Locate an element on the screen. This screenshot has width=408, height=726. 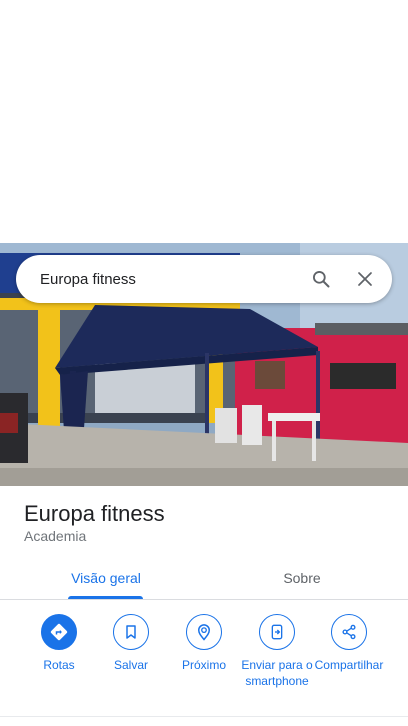
nearby-icon is located at coordinates (204, 632).